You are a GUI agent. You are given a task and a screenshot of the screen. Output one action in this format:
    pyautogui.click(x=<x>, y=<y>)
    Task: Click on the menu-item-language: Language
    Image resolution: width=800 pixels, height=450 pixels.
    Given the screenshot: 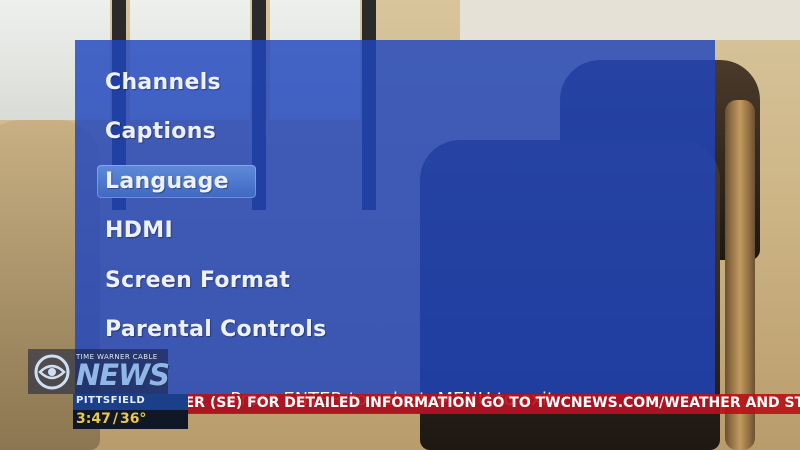 What is the action you would take?
    pyautogui.click(x=176, y=181)
    